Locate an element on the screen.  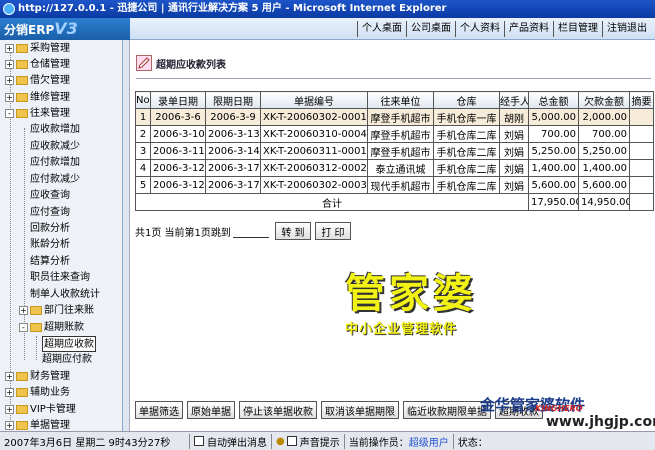
sidebar-group-label: 辅助业务 is located at coordinates (50, 392).